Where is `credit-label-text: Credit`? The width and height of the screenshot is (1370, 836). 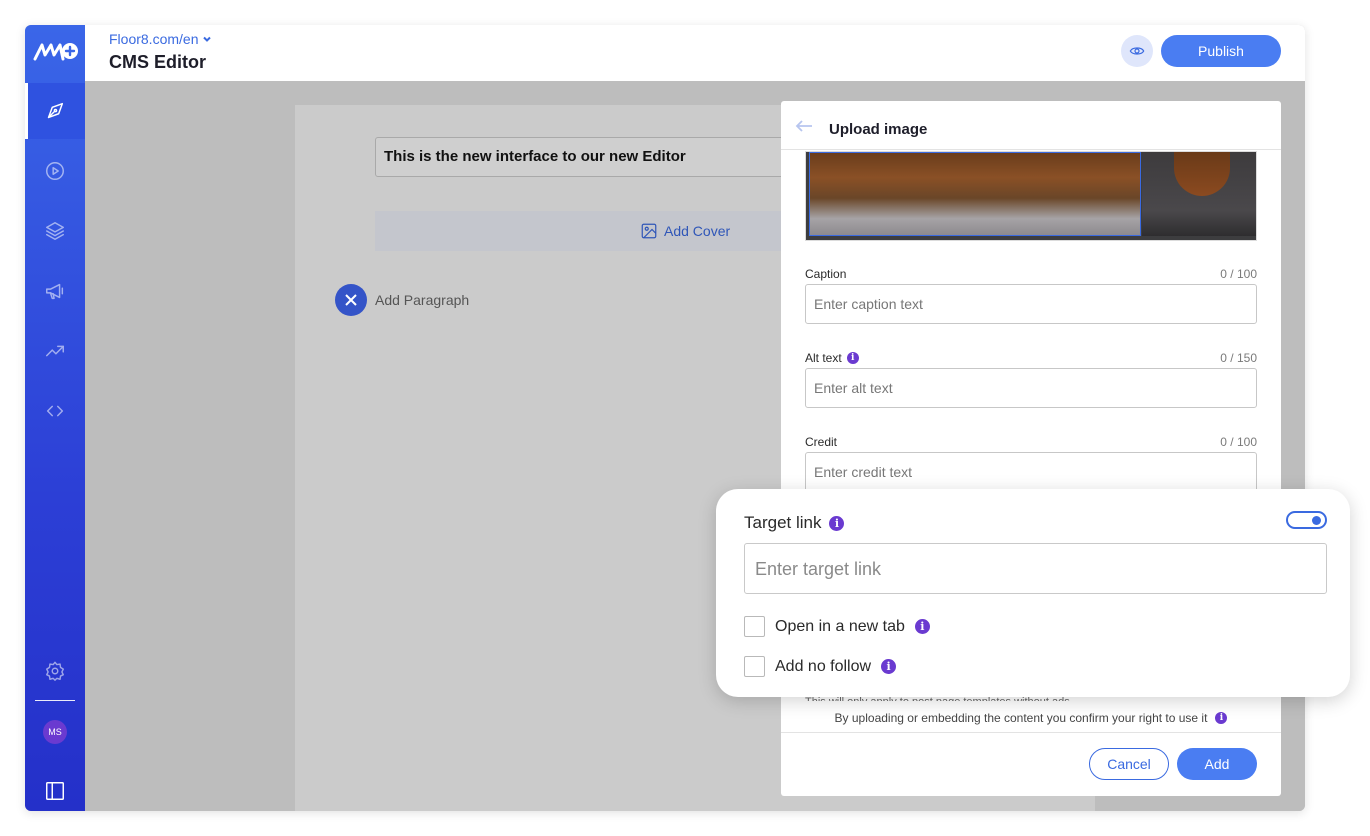
credit-label-text: Credit is located at coordinates (821, 442).